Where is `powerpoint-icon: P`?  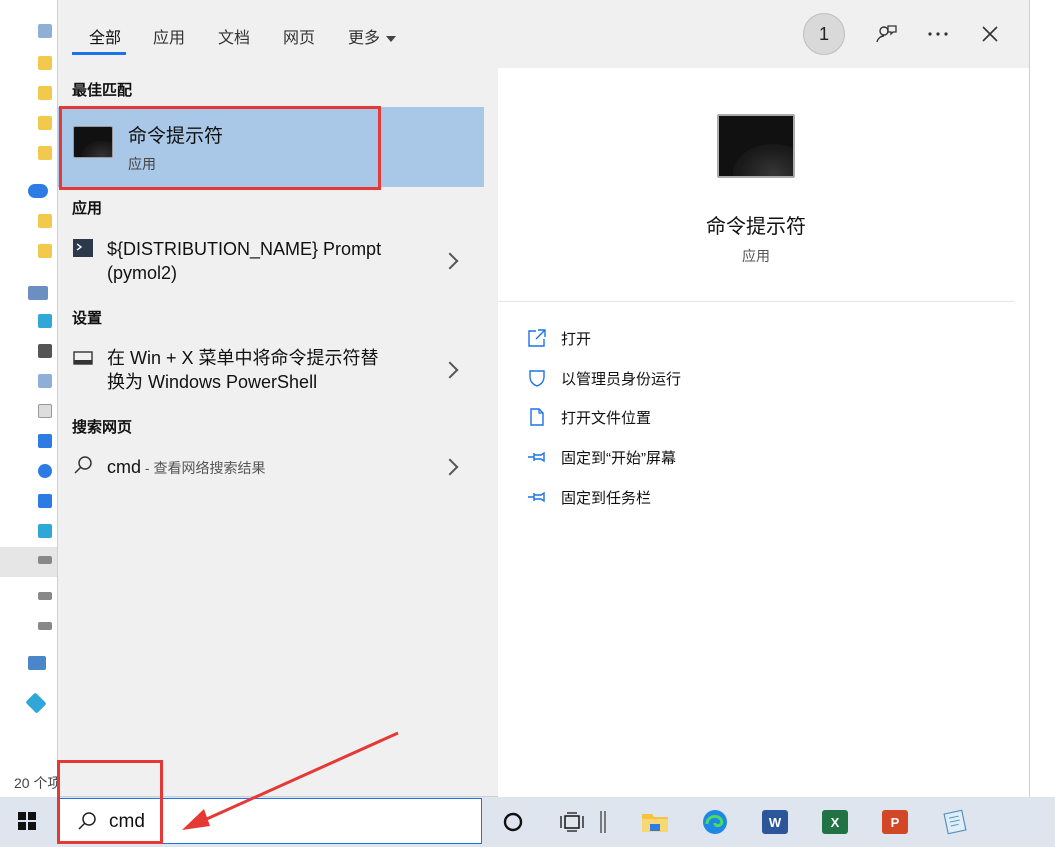 powerpoint-icon: P is located at coordinates (895, 822).